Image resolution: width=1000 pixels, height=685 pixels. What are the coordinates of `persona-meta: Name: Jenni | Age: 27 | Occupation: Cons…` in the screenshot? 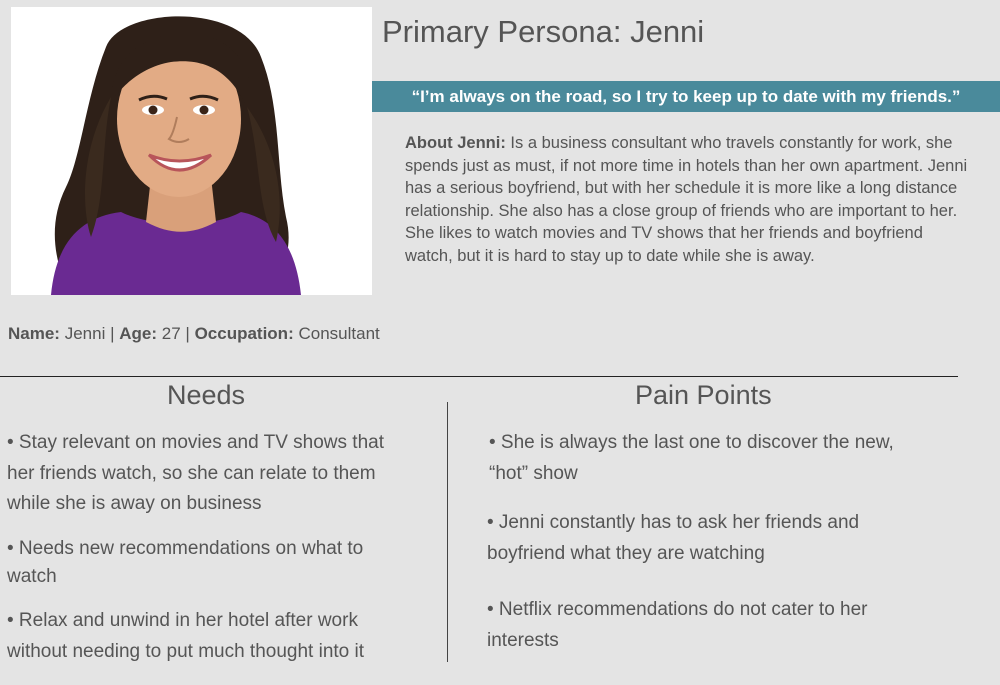 It's located at (194, 334).